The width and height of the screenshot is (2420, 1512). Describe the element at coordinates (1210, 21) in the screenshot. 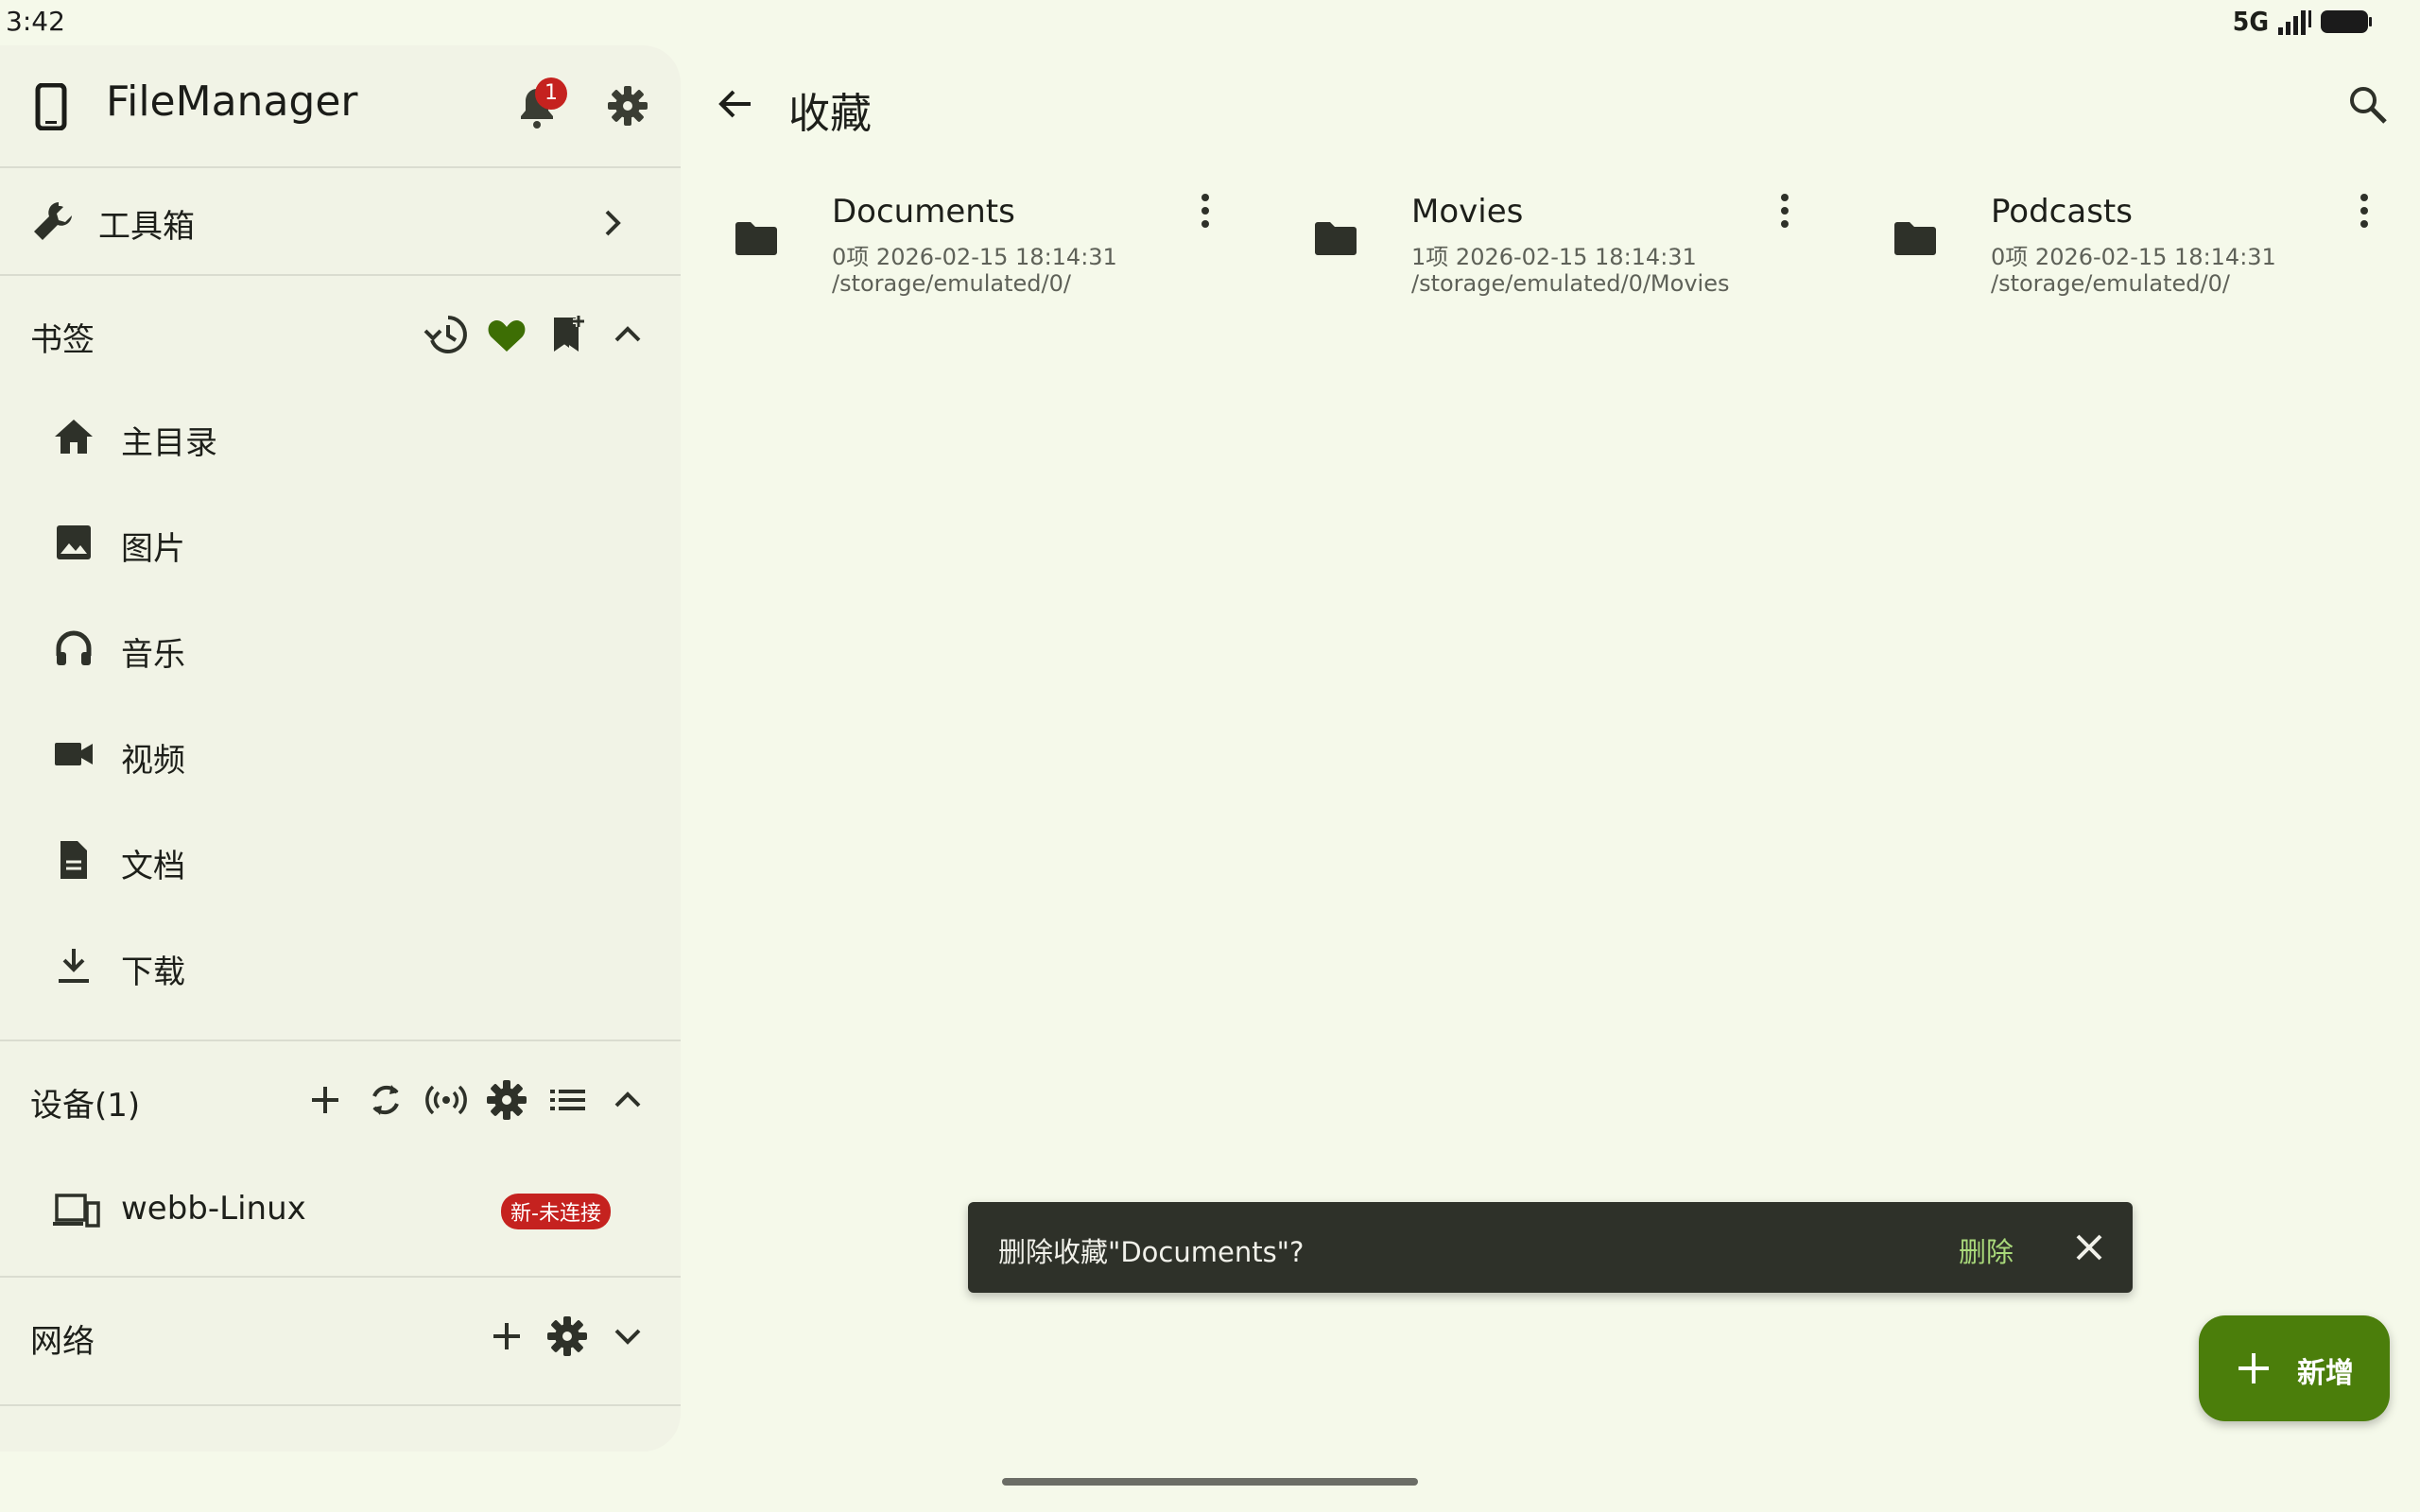

I see `status-bar: 3:42 5G` at that location.